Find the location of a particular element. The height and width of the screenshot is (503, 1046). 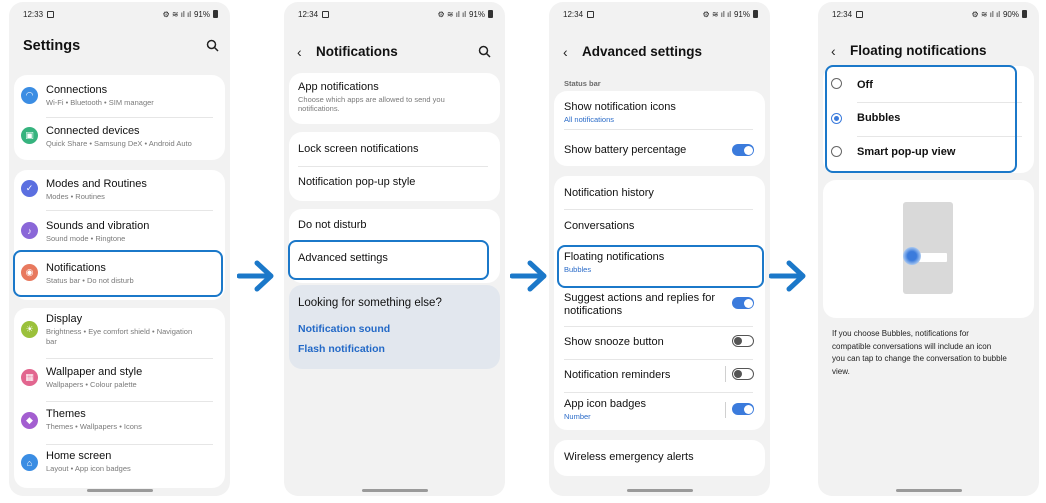

snooze-toggle is located at coordinates (743, 341).